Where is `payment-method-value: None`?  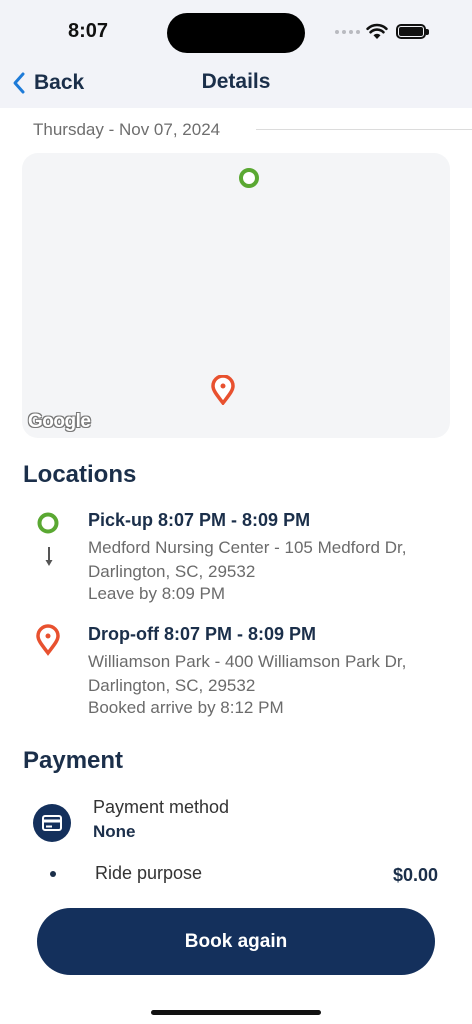
payment-method-value: None is located at coordinates (114, 831).